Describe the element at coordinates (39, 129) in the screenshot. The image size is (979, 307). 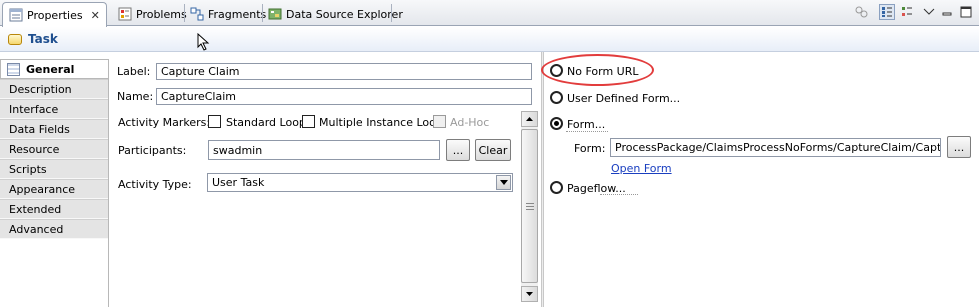
I see `sidebar-item-label: Data Fields` at that location.